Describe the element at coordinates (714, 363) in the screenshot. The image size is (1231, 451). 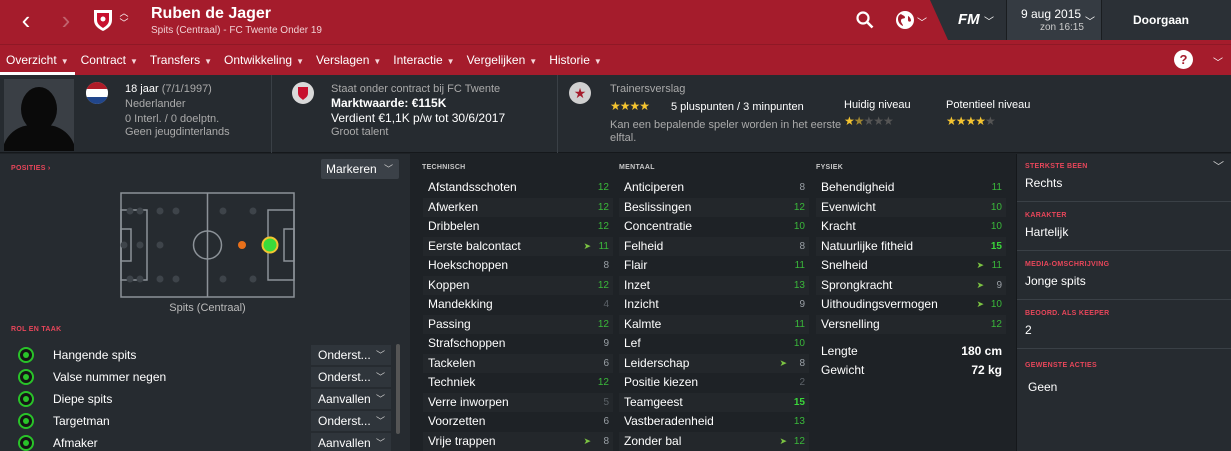
I see `attribute-row: Leiderschap 8 ➤` at that location.